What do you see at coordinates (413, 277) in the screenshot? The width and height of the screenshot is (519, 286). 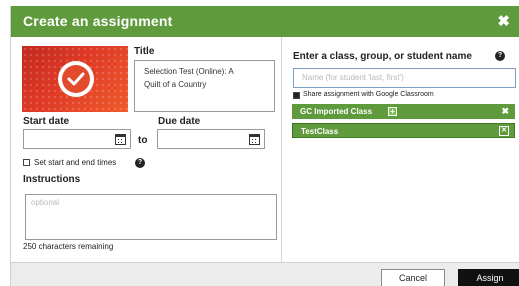 I see `cancel-button: Cancel` at bounding box center [413, 277].